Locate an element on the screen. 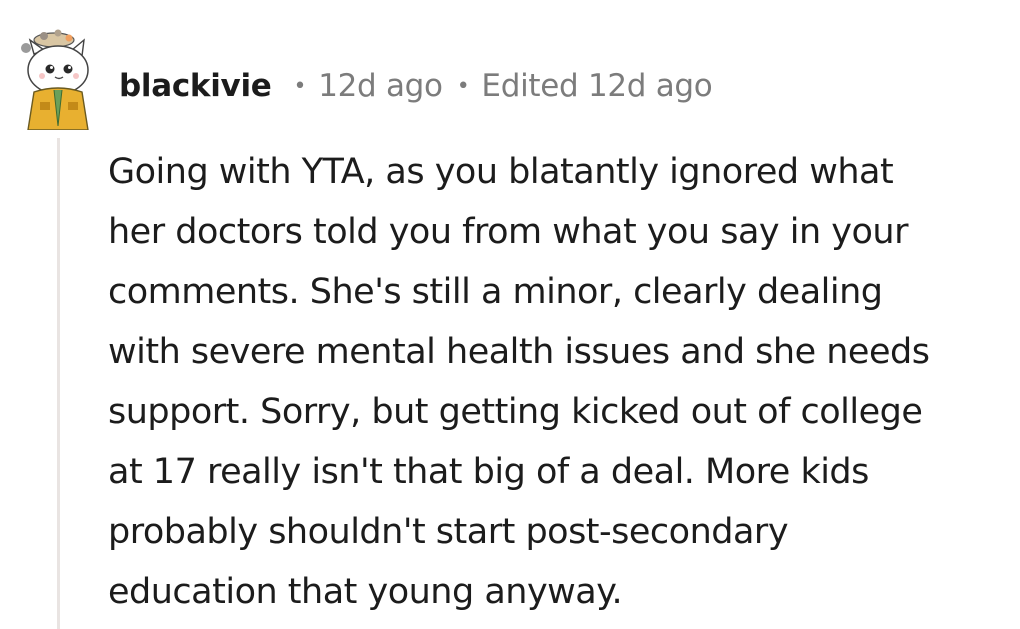 The height and width of the screenshot is (629, 1020). comment-header: blackivie • 12d ago • Edited 12d ago is located at coordinates (416, 86).